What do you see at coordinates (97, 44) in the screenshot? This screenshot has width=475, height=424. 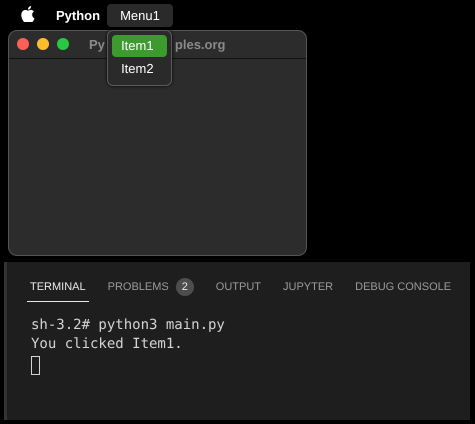 I see `window-title: Py` at bounding box center [97, 44].